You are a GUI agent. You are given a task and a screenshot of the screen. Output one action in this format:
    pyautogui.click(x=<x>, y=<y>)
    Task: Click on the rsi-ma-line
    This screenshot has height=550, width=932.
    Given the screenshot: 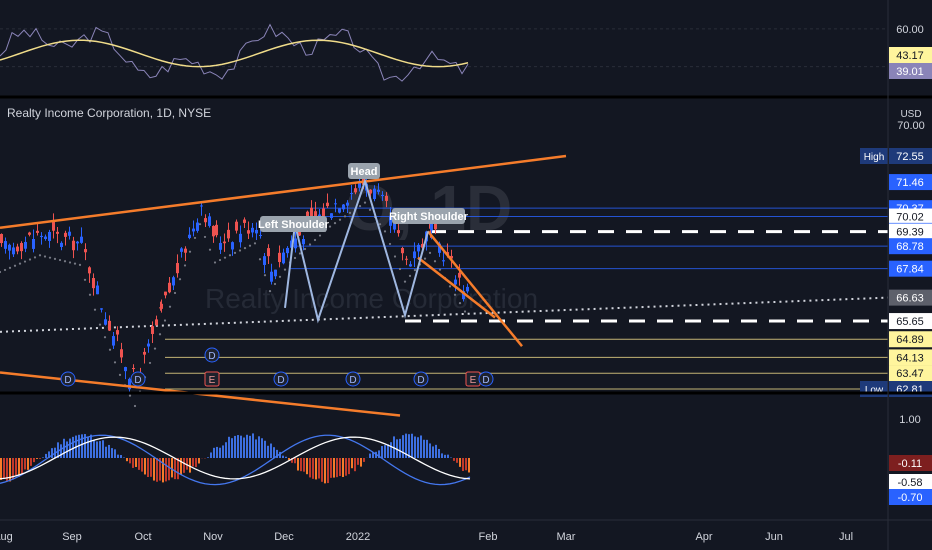 What is the action you would take?
    pyautogui.click(x=234, y=53)
    